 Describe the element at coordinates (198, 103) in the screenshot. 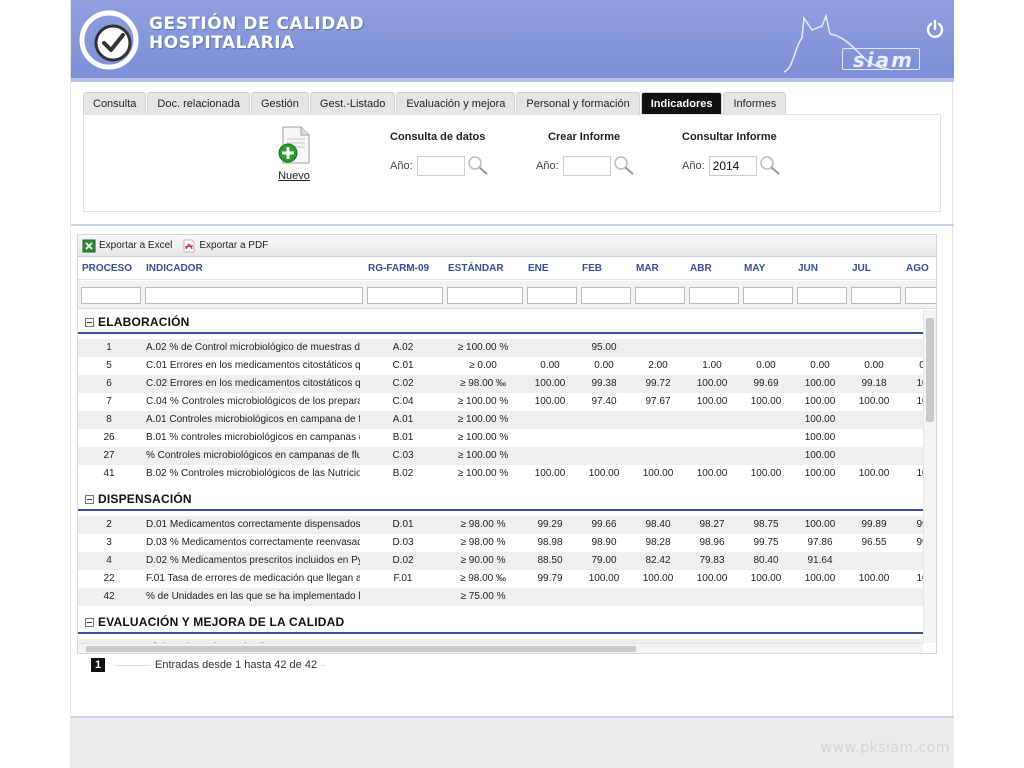

I see `tab-doc-relacionada: Doc. relacionada` at that location.